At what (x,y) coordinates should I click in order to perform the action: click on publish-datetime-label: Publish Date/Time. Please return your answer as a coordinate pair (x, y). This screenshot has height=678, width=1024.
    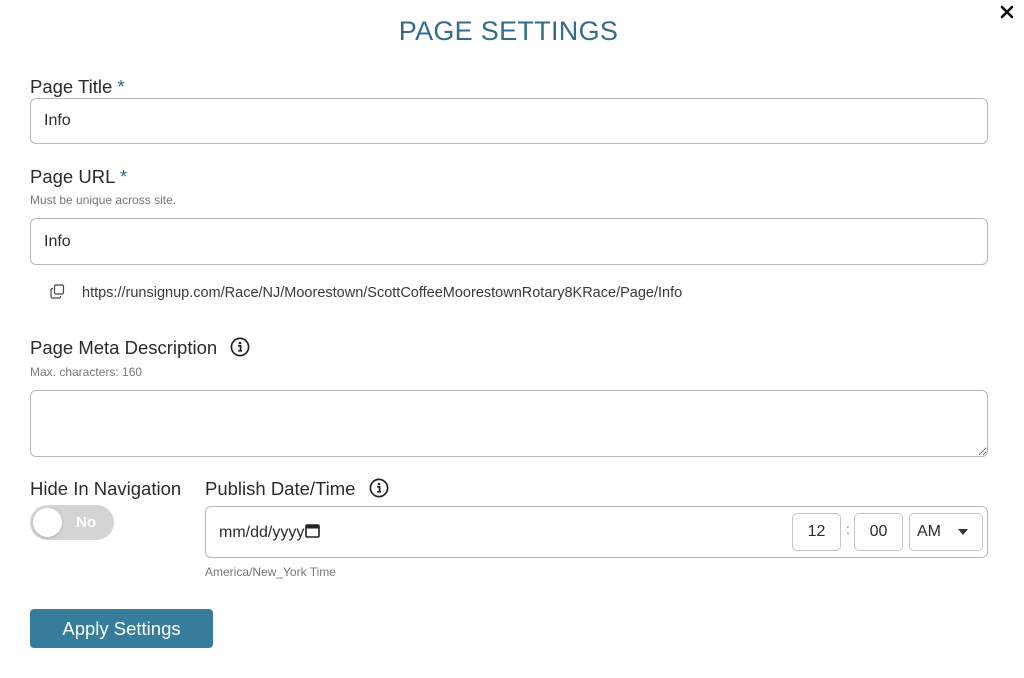
    Looking at the image, I should click on (297, 490).